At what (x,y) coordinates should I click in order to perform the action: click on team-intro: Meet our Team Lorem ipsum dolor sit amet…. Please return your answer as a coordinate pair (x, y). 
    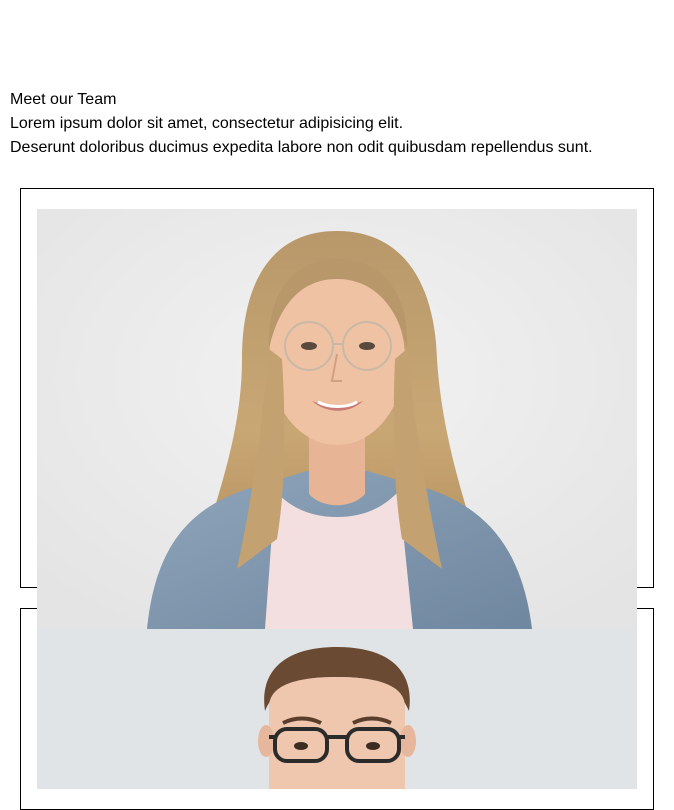
    Looking at the image, I should click on (301, 124).